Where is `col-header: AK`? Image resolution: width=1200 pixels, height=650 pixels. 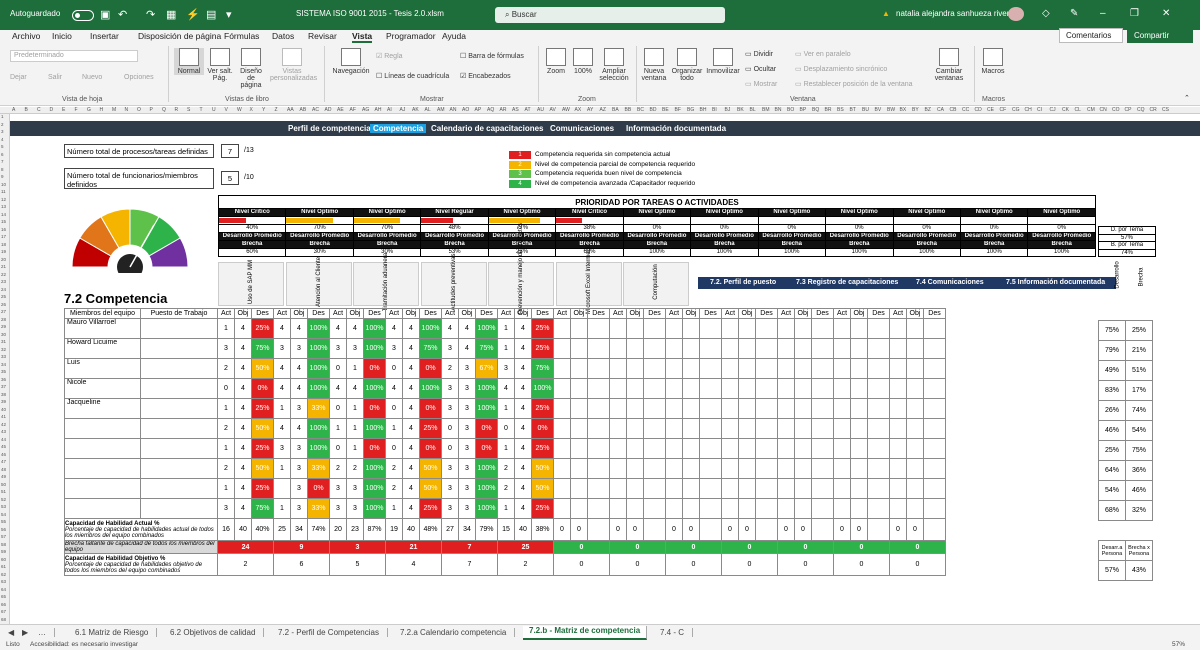
col-header: AK is located at coordinates (415, 110).